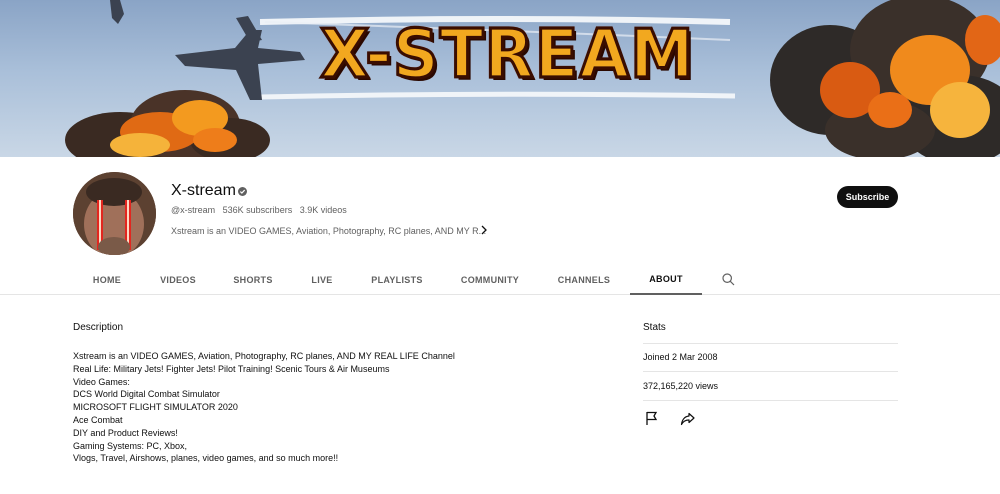  What do you see at coordinates (867, 197) in the screenshot?
I see `subscribe-button: Subscribe` at bounding box center [867, 197].